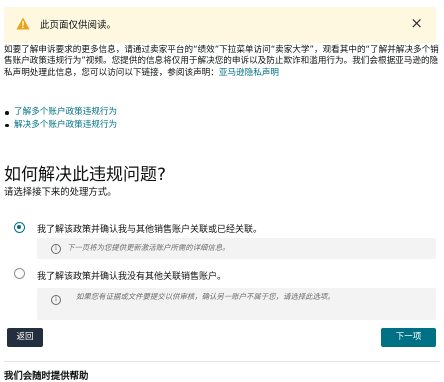 This screenshot has height=382, width=444. I want to click on option-2-info-box: i 如果您有证据或文件要提交以供审核，确认另一账户不属于您，请选择此选项。, so click(236, 304).